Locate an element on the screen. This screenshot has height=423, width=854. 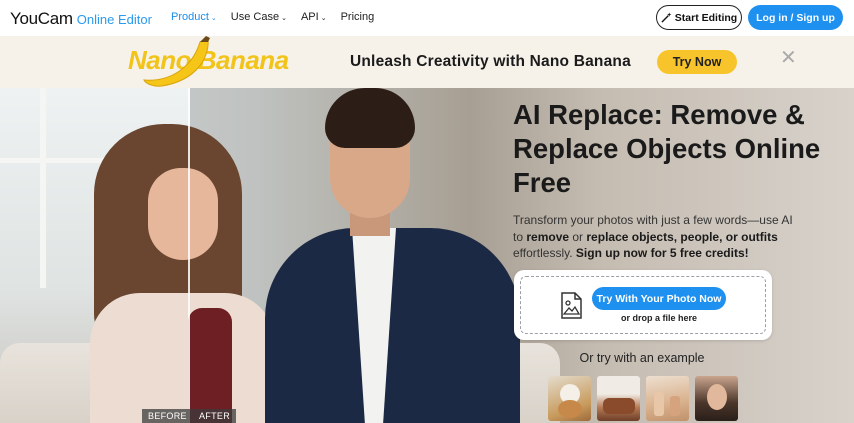
login-signup-button: Log in / Sign up is located at coordinates (795, 17).